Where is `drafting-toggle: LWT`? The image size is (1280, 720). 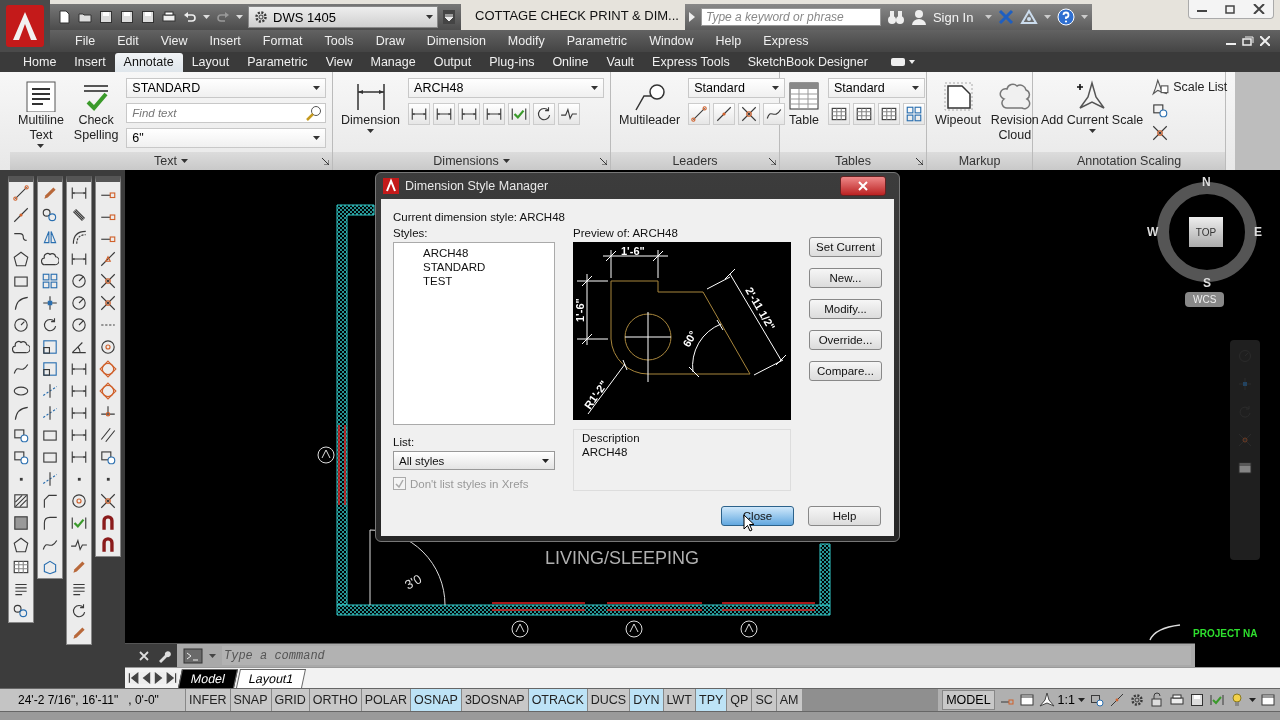
drafting-toggle: LWT is located at coordinates (678, 700).